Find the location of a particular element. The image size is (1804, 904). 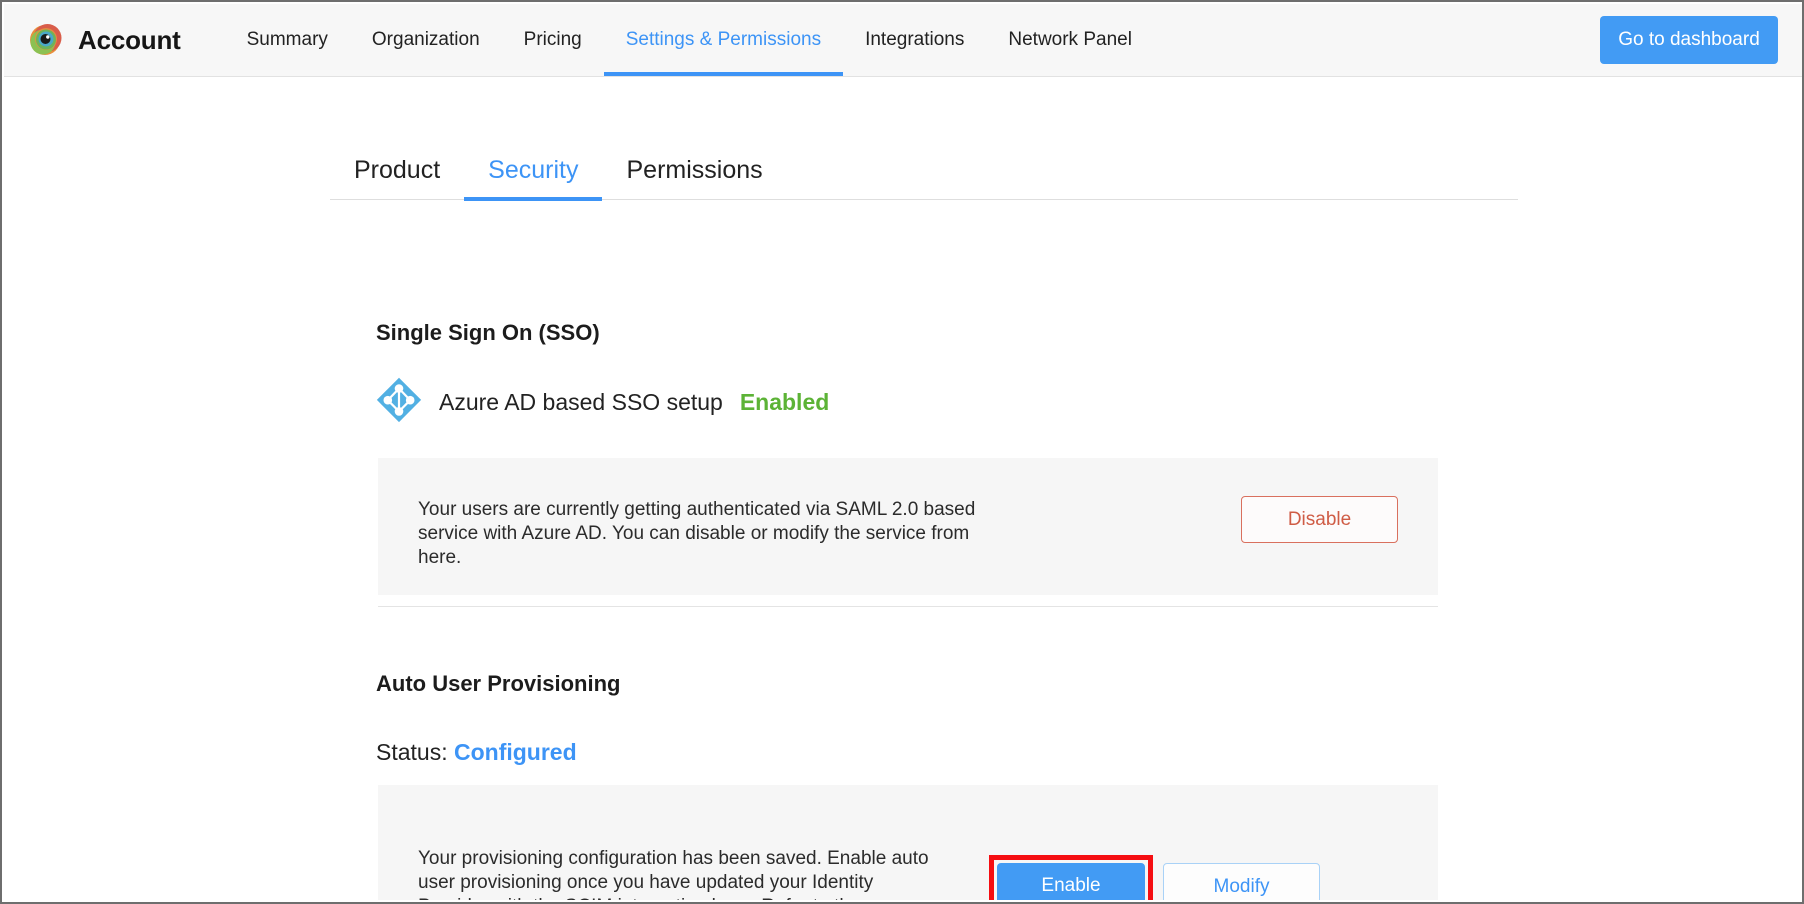

sso-setup-label: Azure AD based SSO setup is located at coordinates (581, 402).